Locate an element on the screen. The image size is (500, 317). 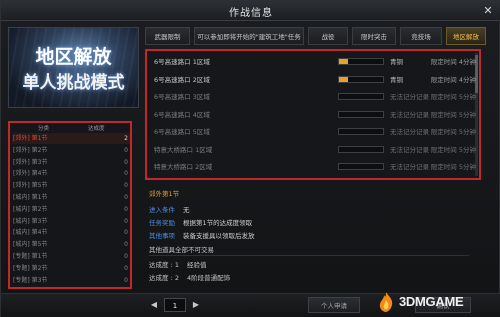
prev-page-icon: ◀ is located at coordinates (154, 305).